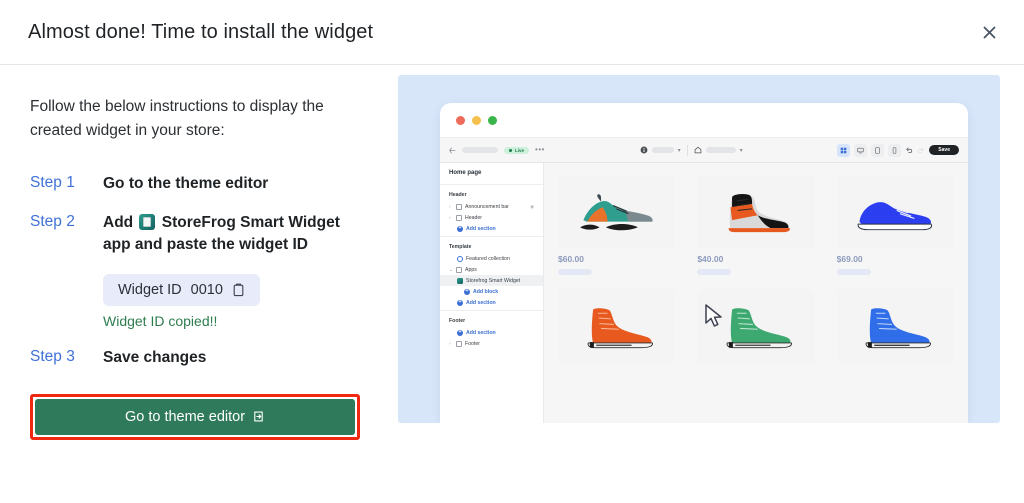 This screenshot has width=1024, height=503. I want to click on live-badge-label: Live, so click(520, 150).